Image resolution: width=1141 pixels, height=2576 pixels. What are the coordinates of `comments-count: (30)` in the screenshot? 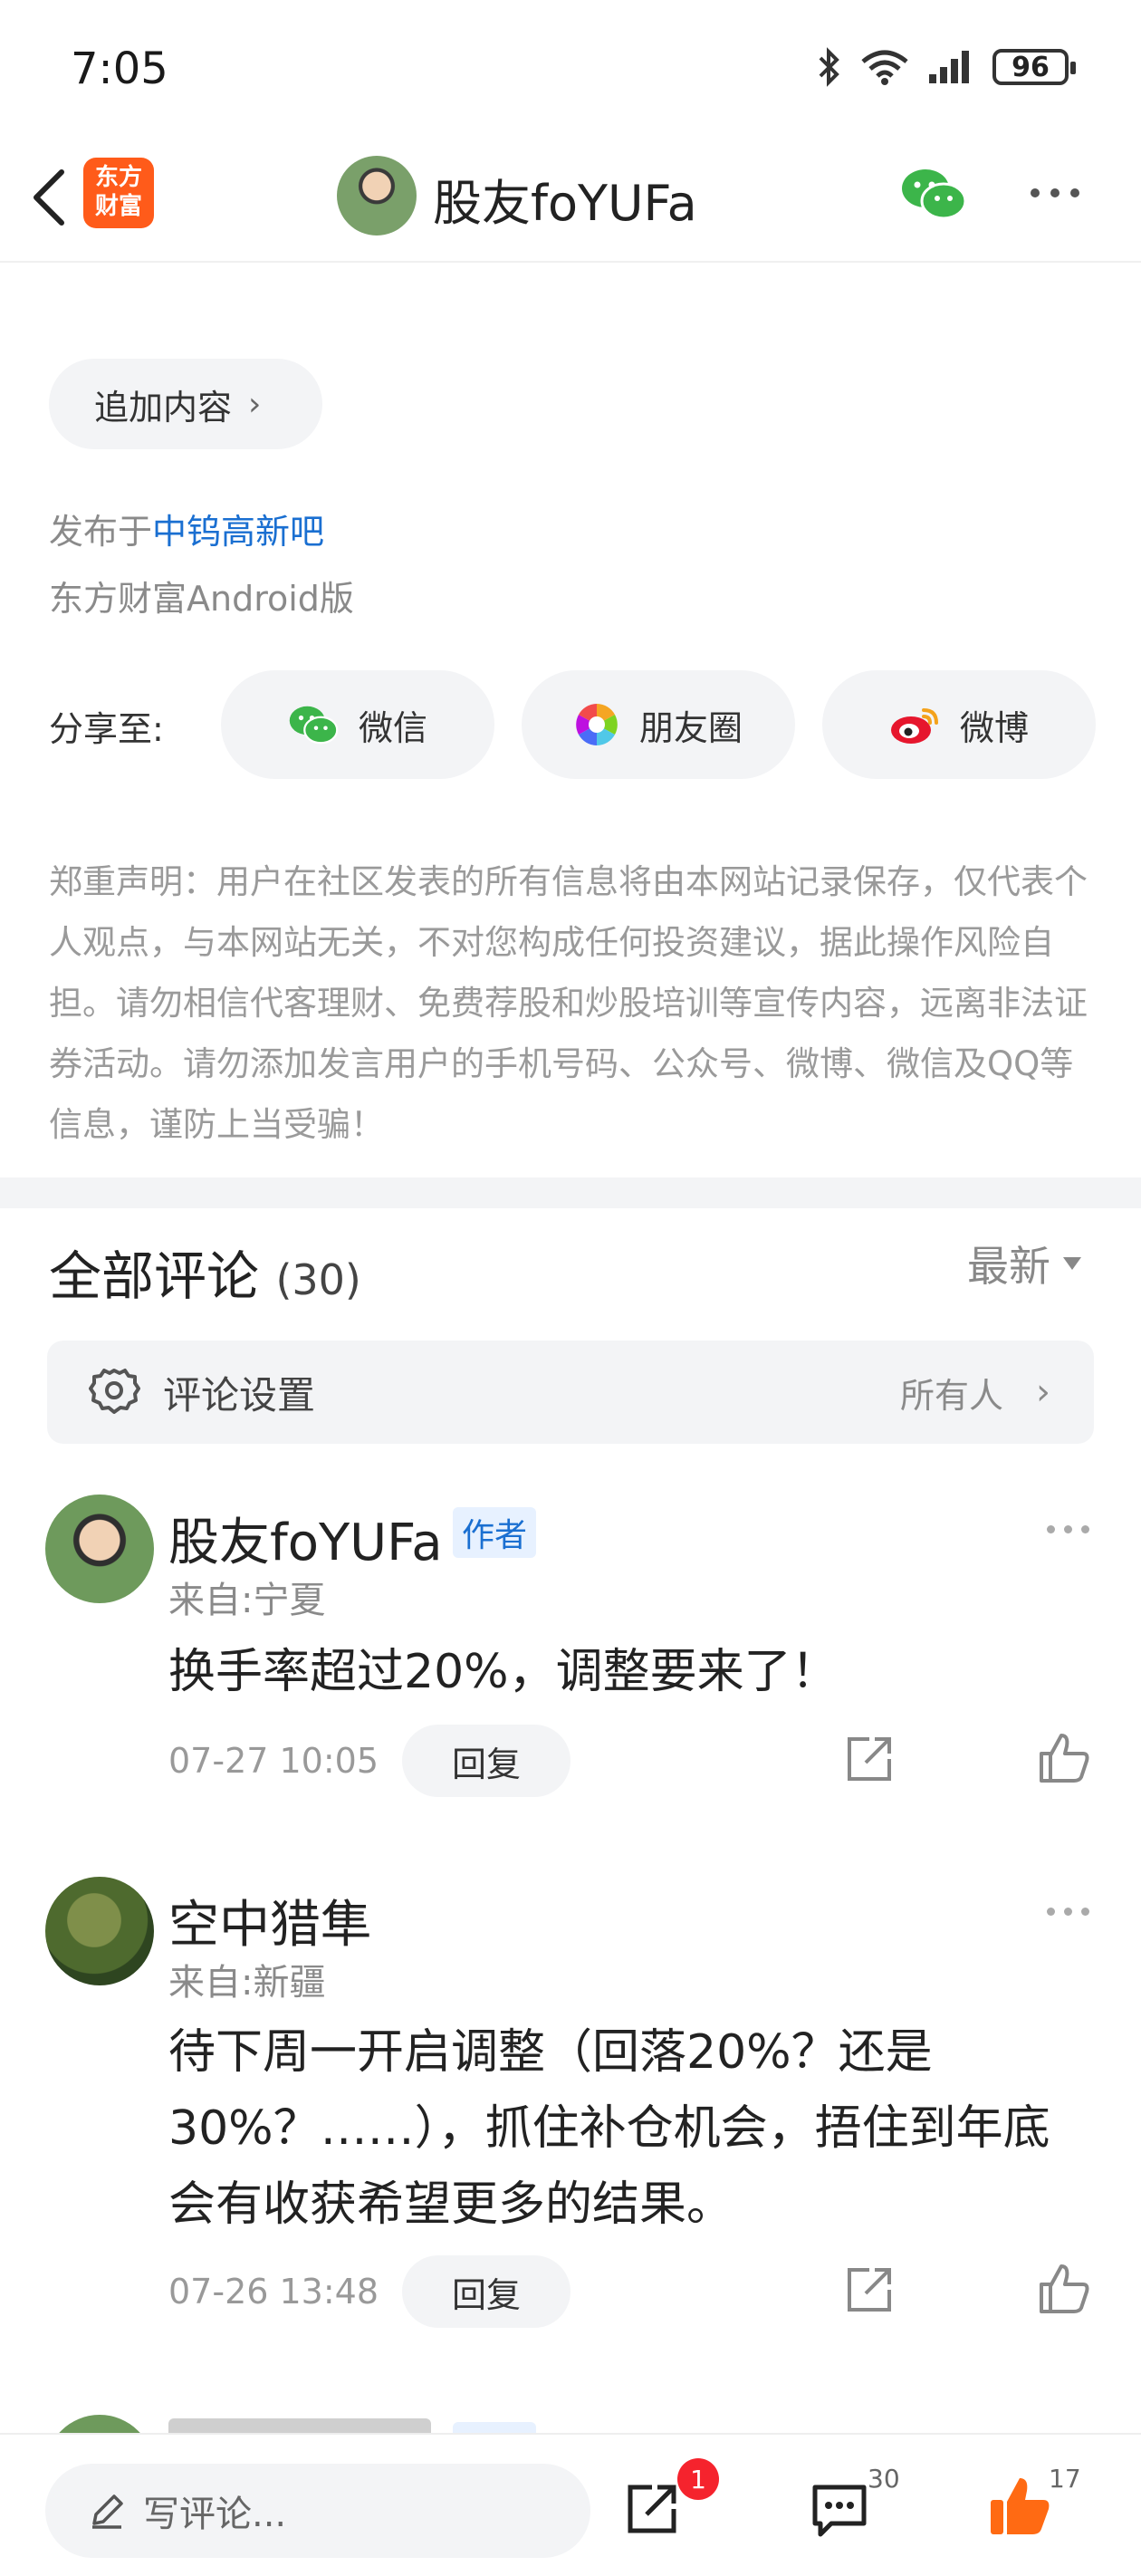 It's located at (318, 1279).